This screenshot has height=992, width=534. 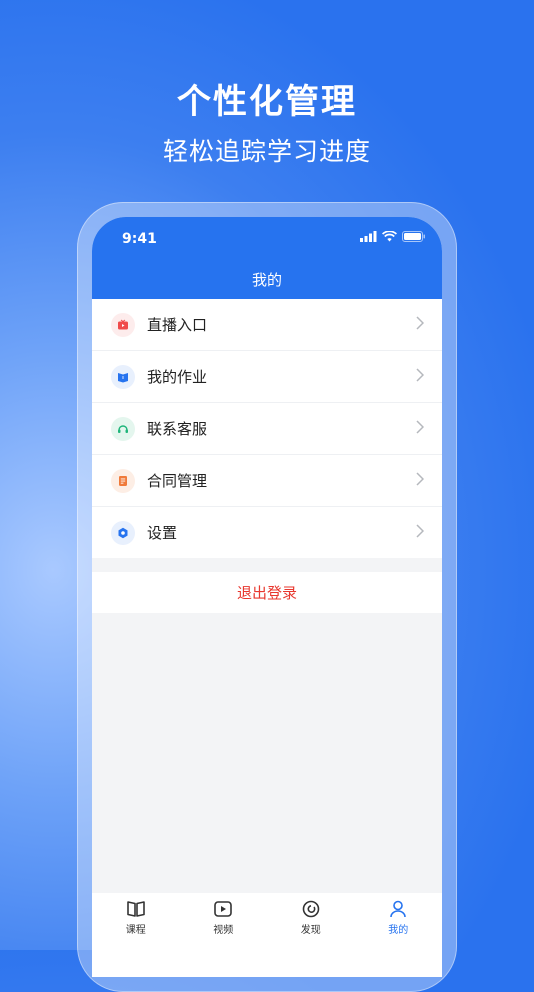 What do you see at coordinates (389, 236) in the screenshot?
I see `wifi-icon` at bounding box center [389, 236].